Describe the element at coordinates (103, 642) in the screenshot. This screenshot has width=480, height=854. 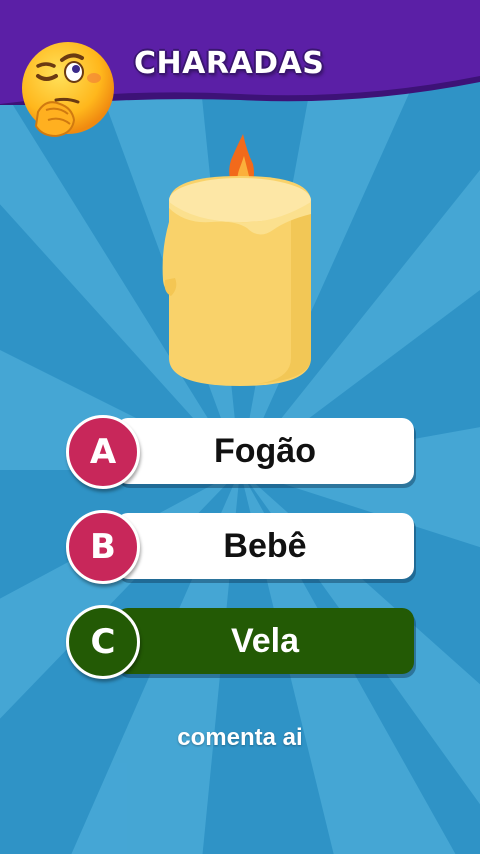
I see `answer-option-letter-badge: C` at that location.